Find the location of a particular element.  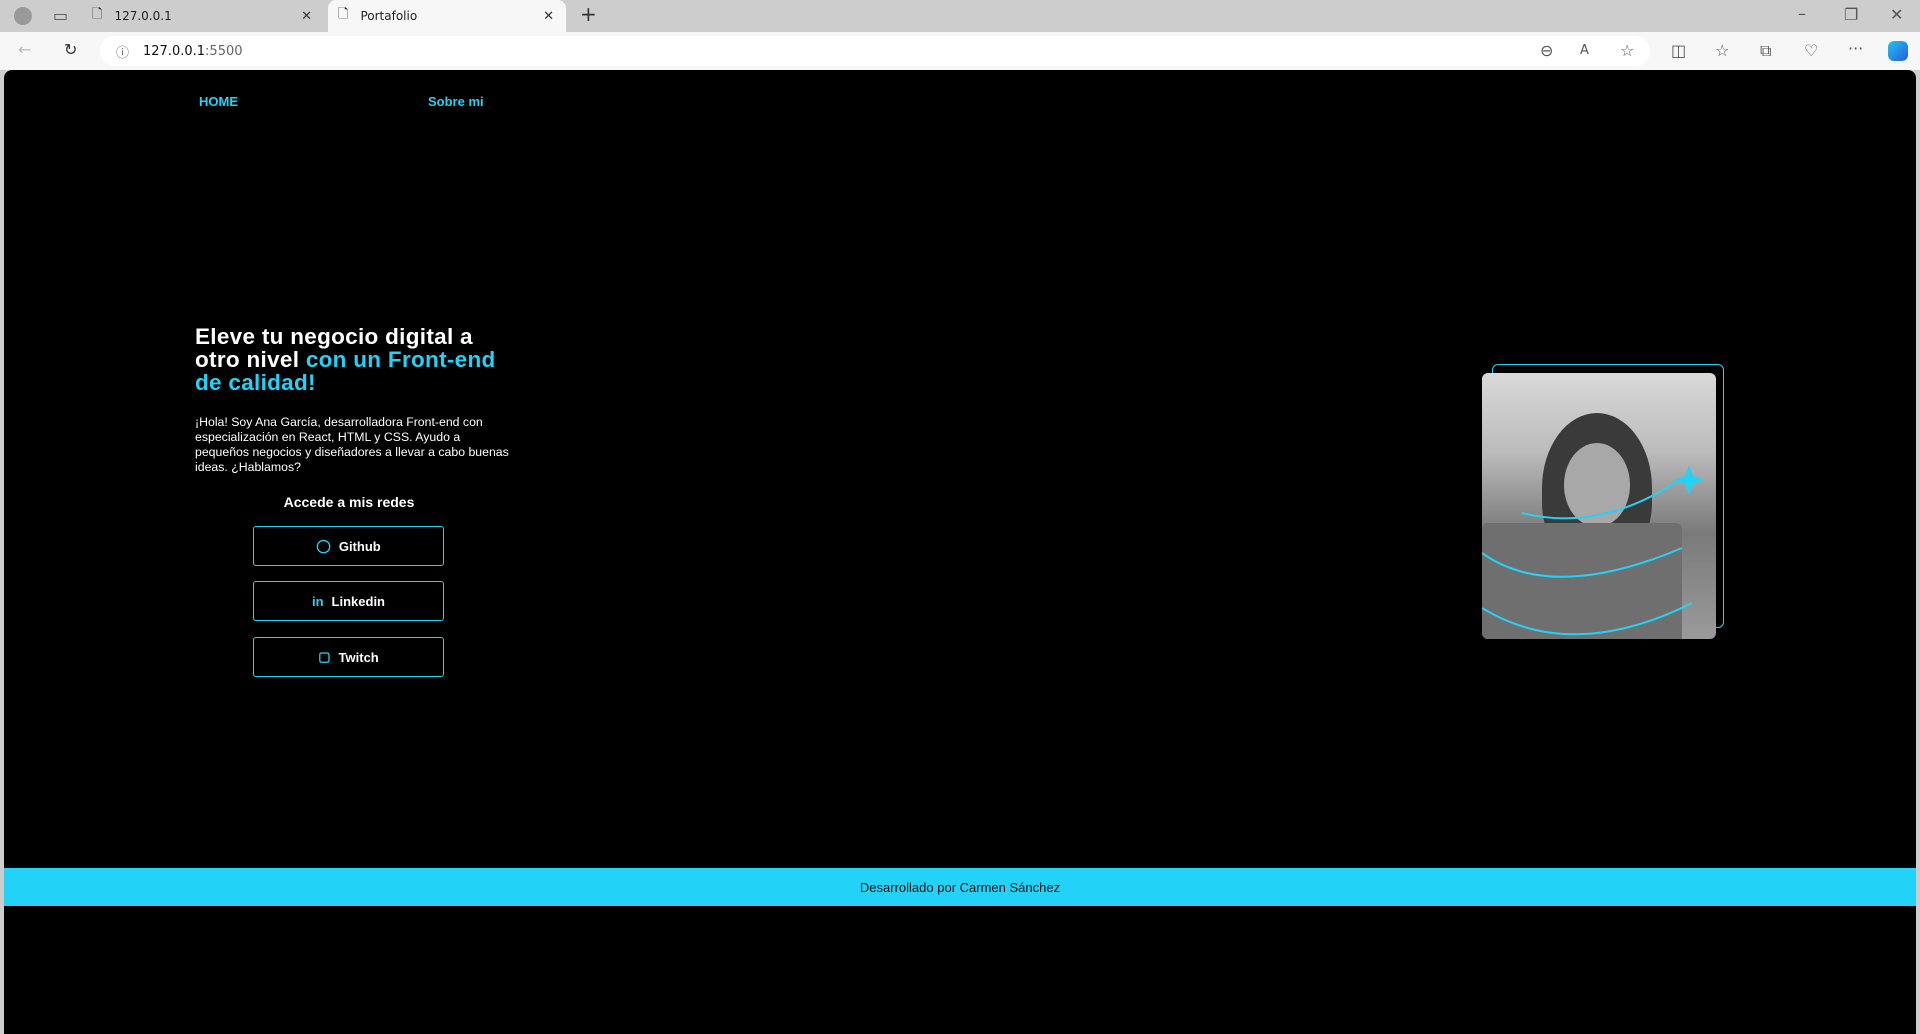

copilot-icon is located at coordinates (1898, 51).